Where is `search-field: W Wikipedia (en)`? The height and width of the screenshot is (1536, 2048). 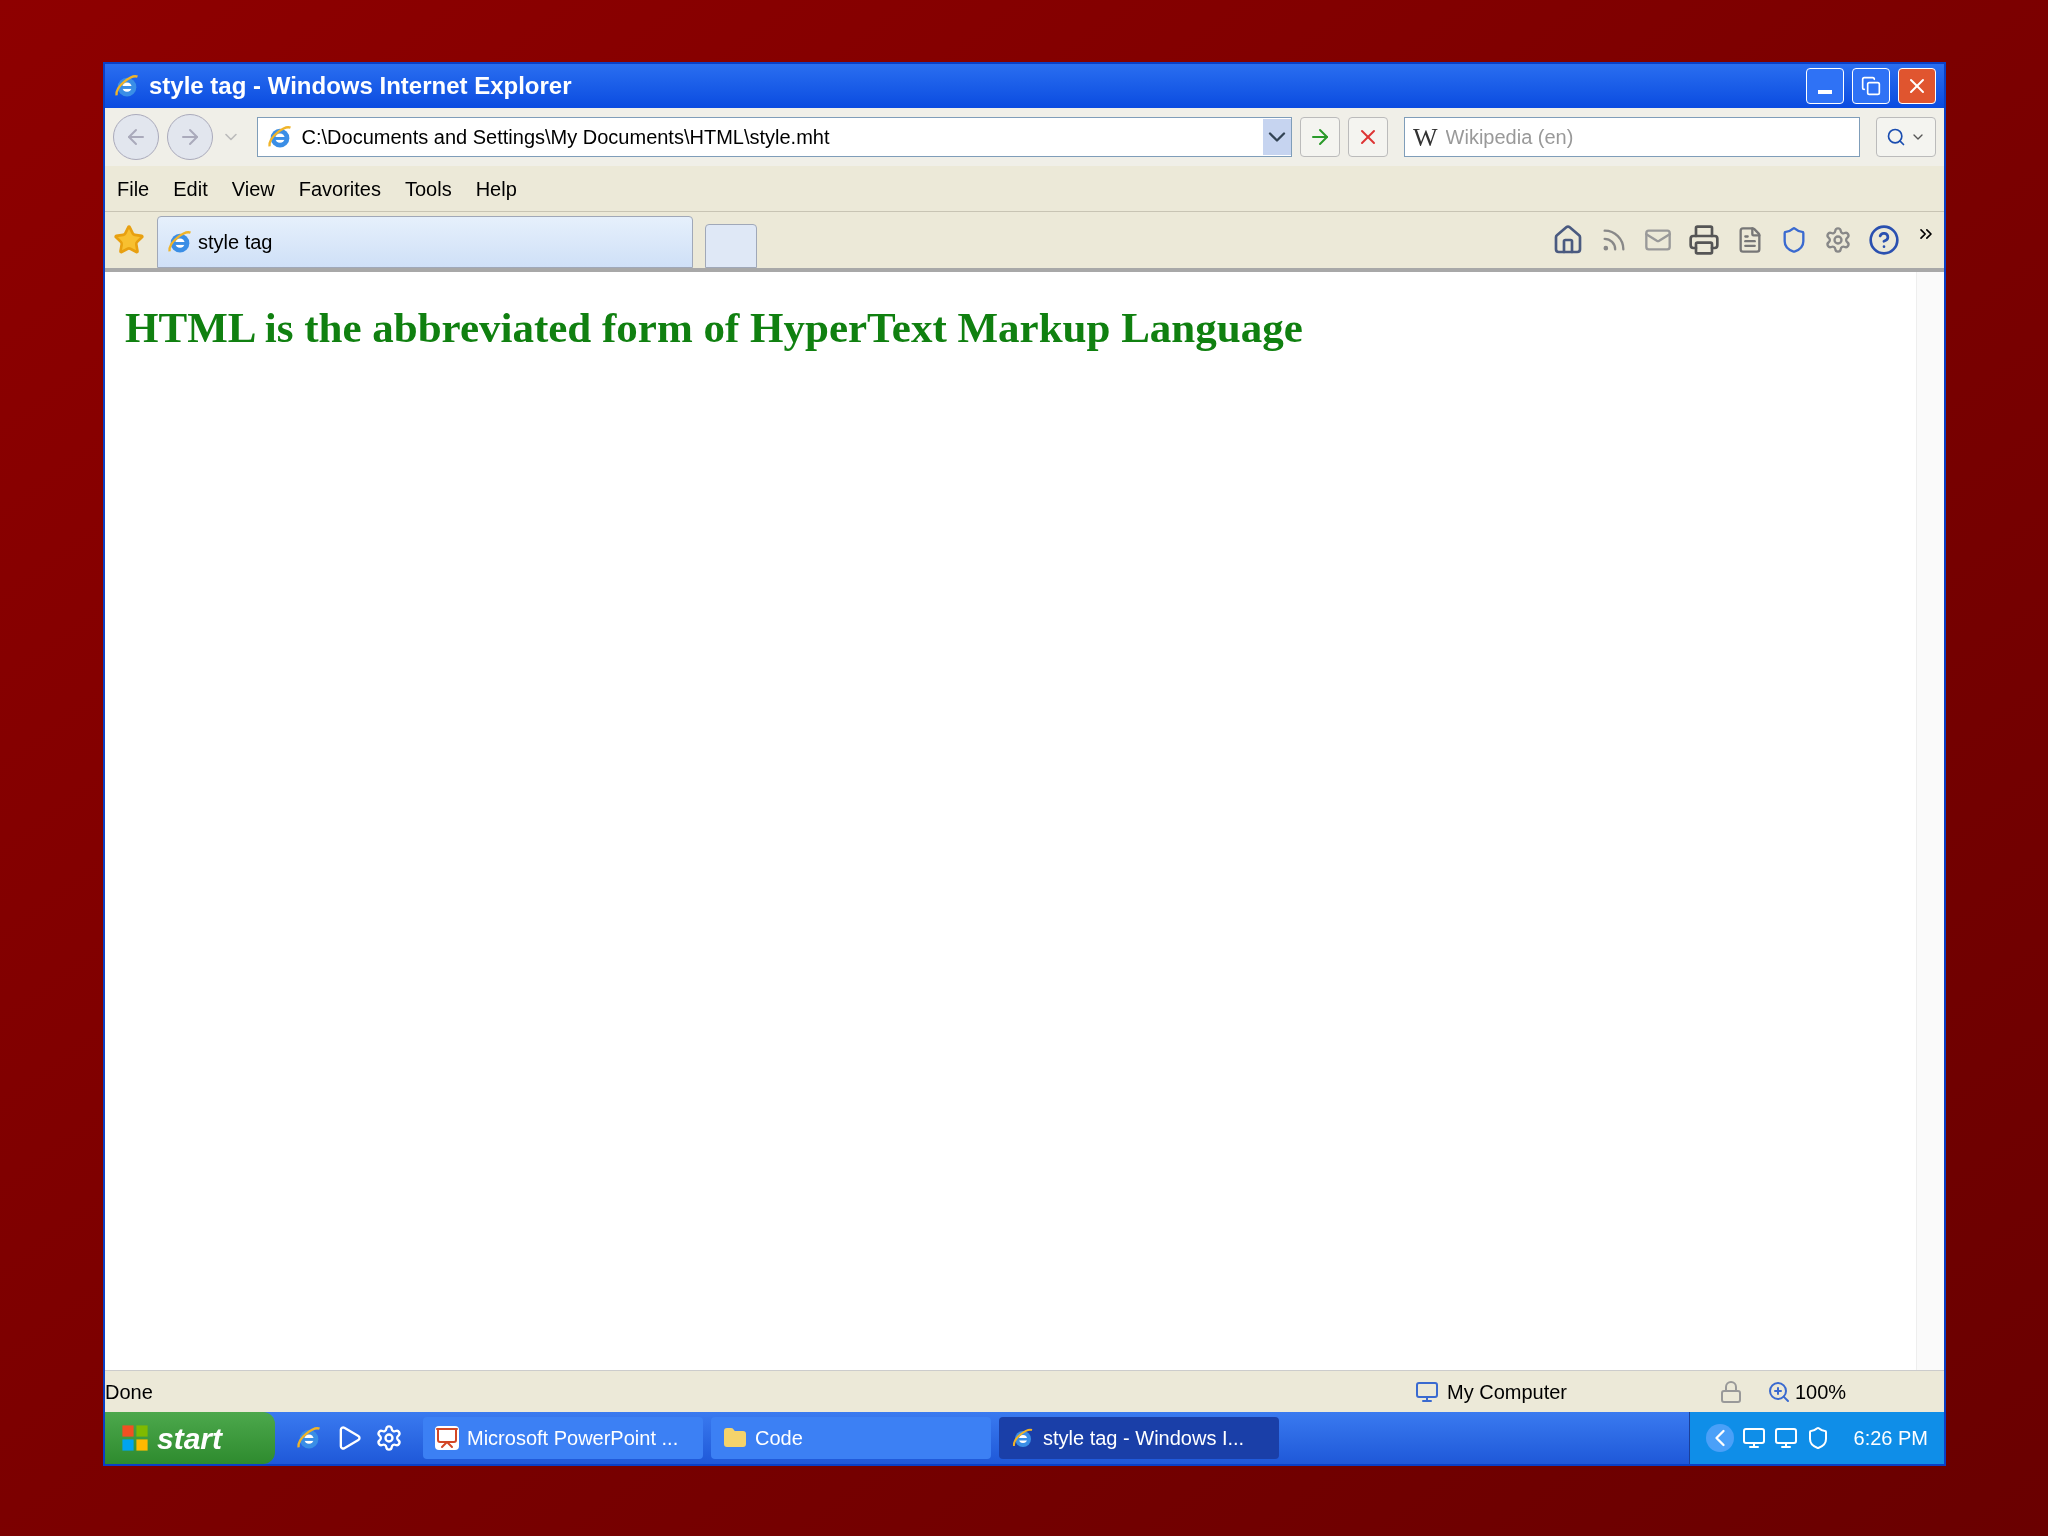 search-field: W Wikipedia (en) is located at coordinates (1632, 137).